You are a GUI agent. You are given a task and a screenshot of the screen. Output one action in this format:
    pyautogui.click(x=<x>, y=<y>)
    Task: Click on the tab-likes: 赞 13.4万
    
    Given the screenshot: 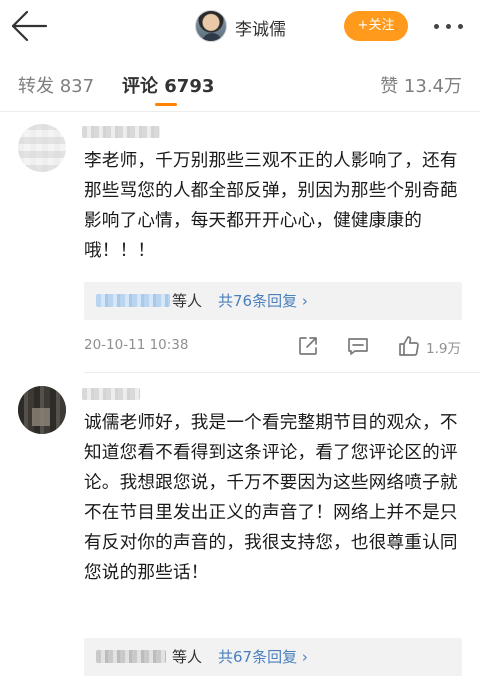 What is the action you would take?
    pyautogui.click(x=421, y=85)
    